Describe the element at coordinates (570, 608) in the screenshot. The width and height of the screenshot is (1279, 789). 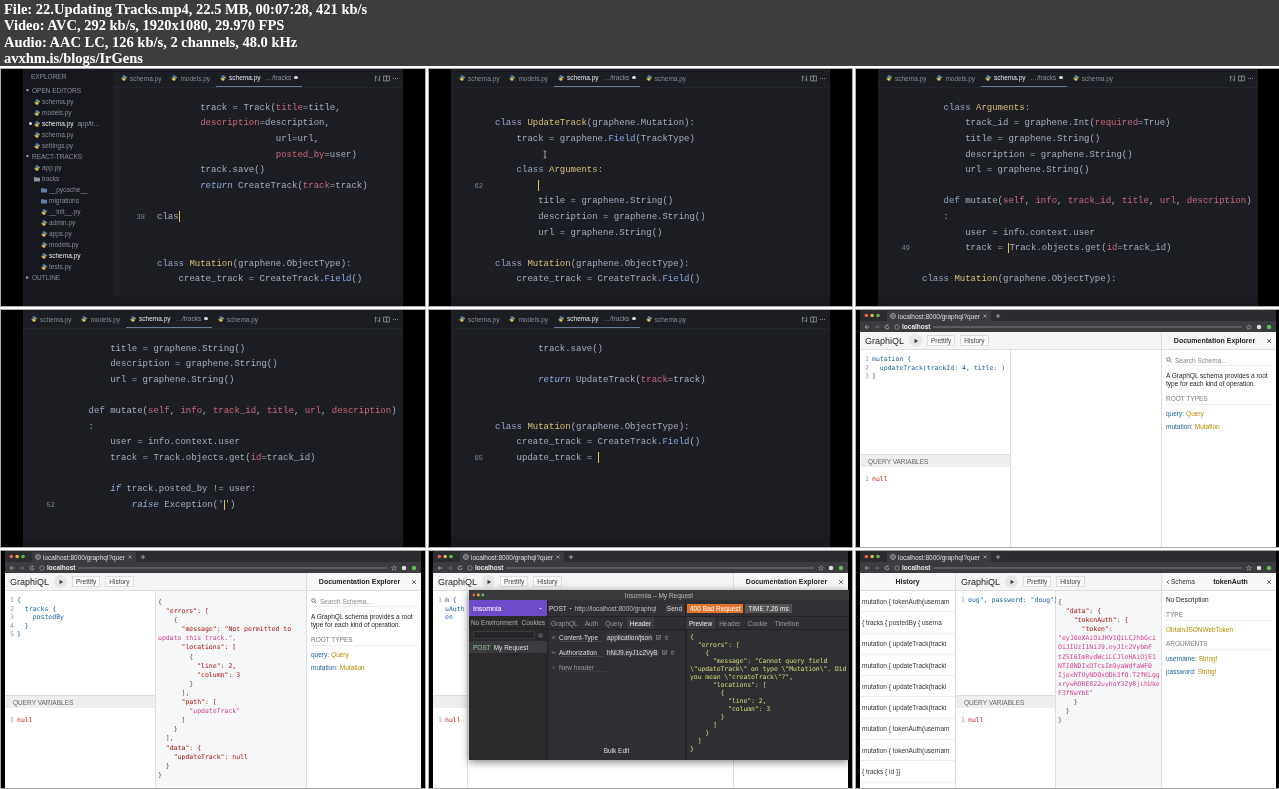
I see `caret-icon` at that location.